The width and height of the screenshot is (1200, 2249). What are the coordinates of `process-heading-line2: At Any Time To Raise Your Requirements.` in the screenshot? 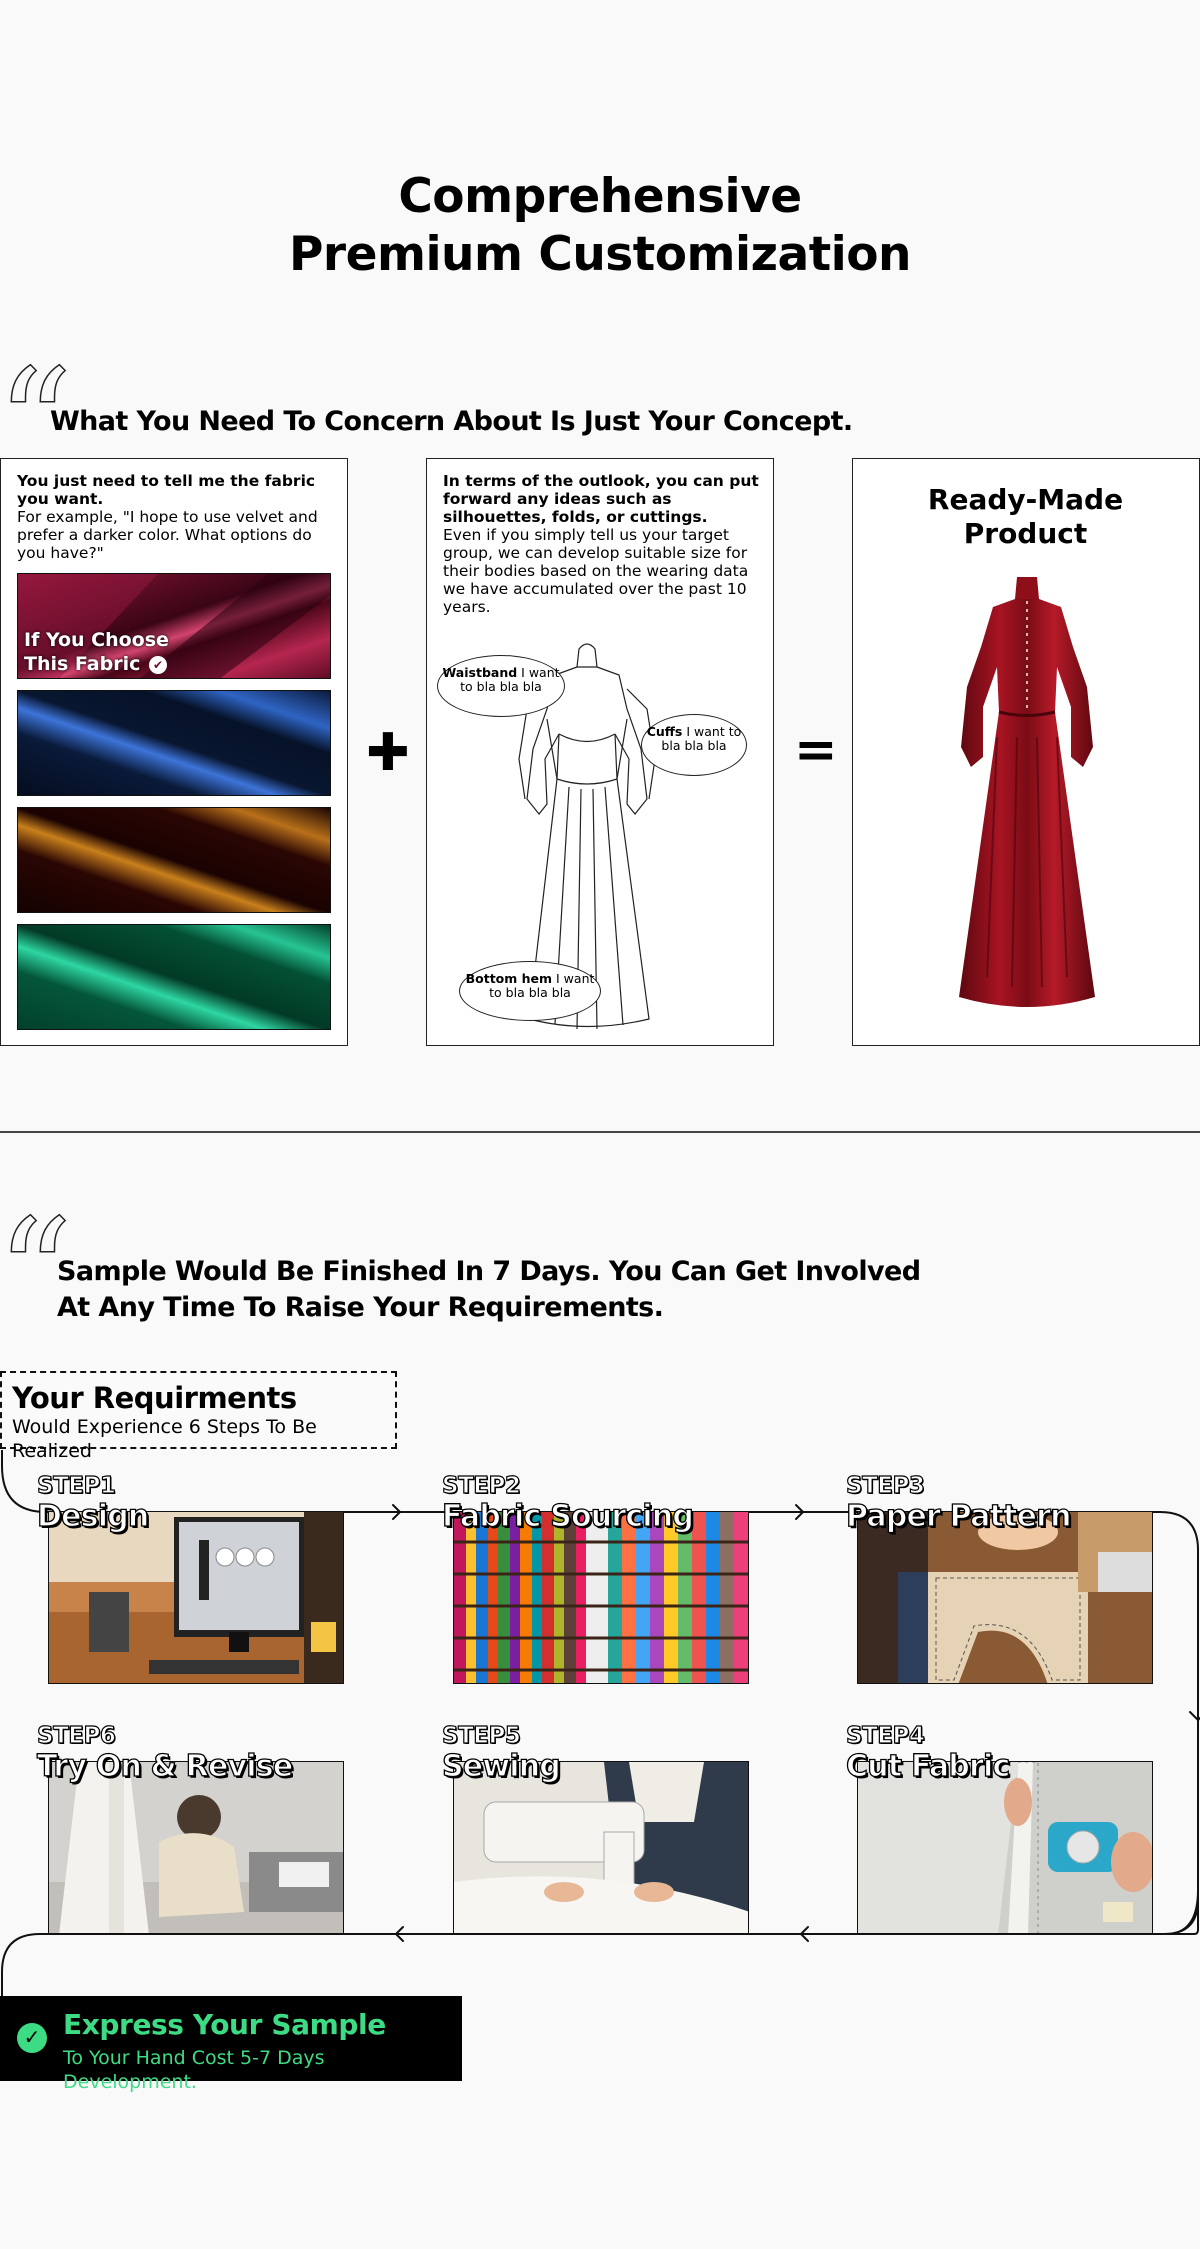 It's located at (360, 1307).